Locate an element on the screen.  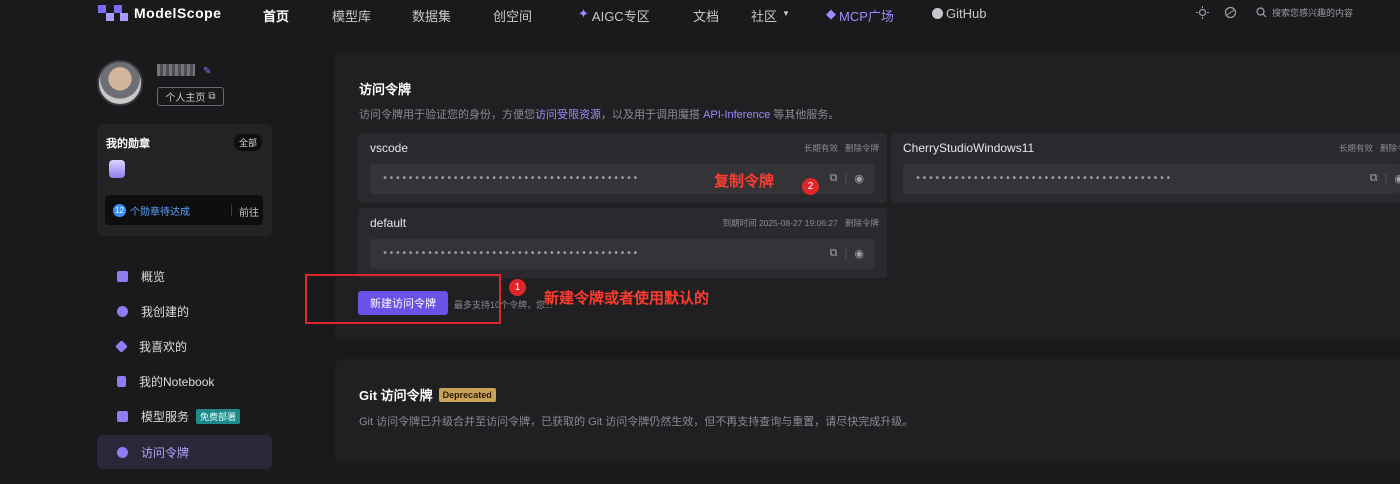
nav-mcp-label: MCP广场 is located at coordinates (866, 16).